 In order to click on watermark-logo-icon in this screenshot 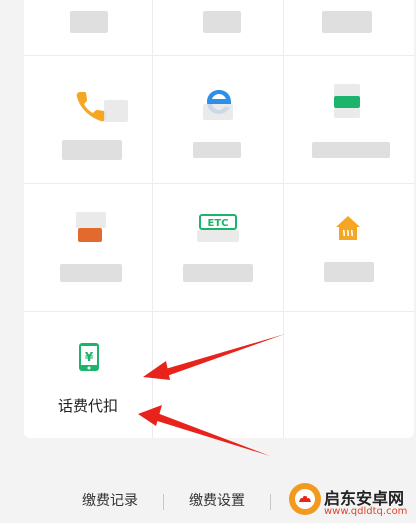, I will do `click(305, 499)`.